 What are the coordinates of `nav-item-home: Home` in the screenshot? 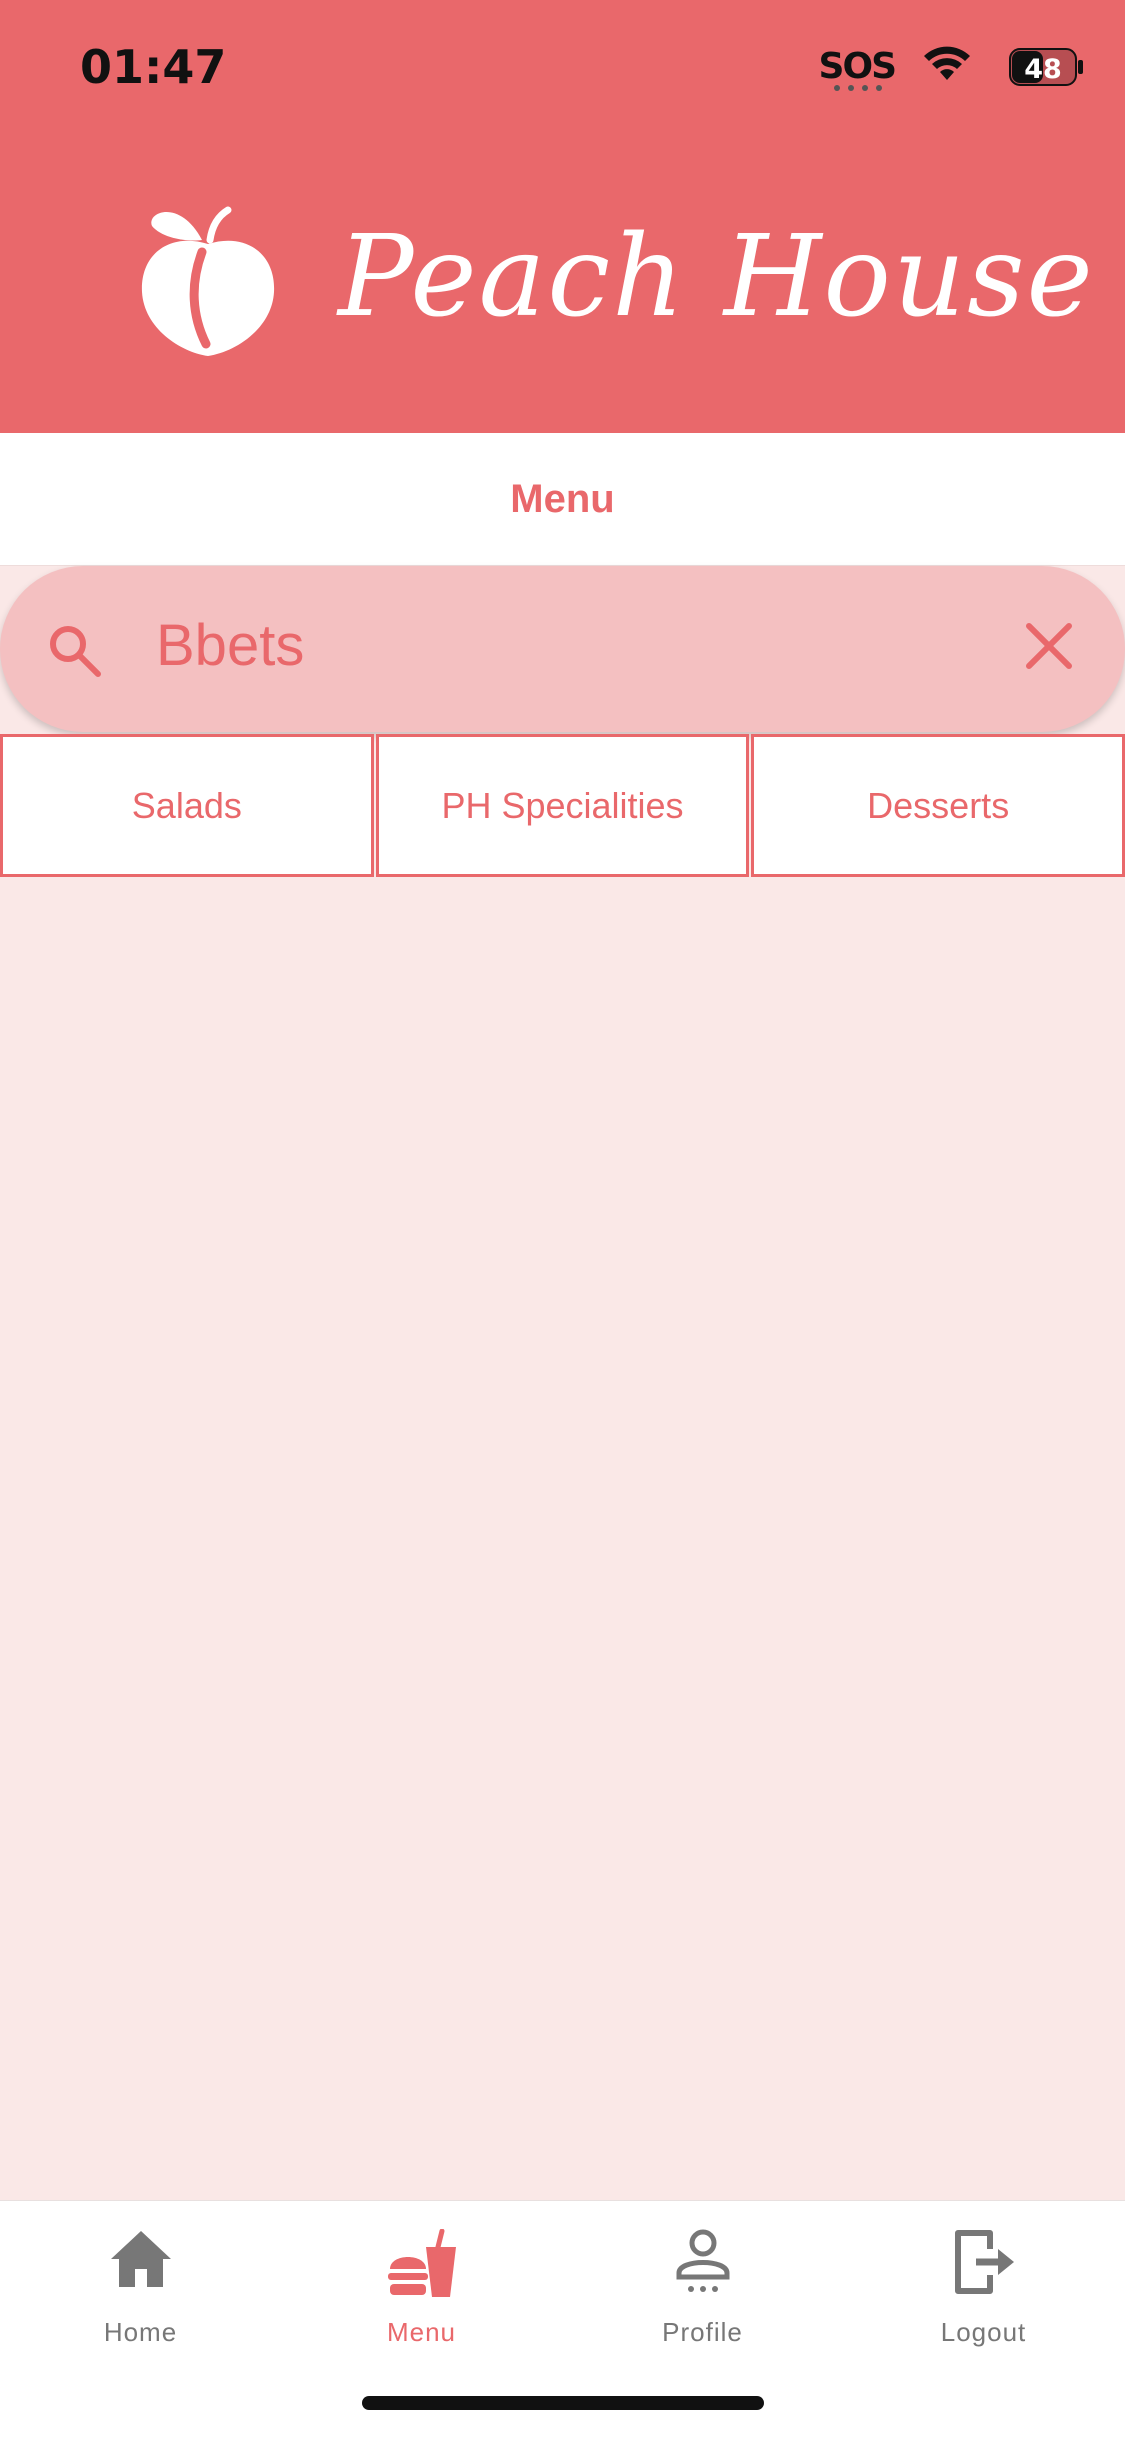 It's located at (140, 2276).